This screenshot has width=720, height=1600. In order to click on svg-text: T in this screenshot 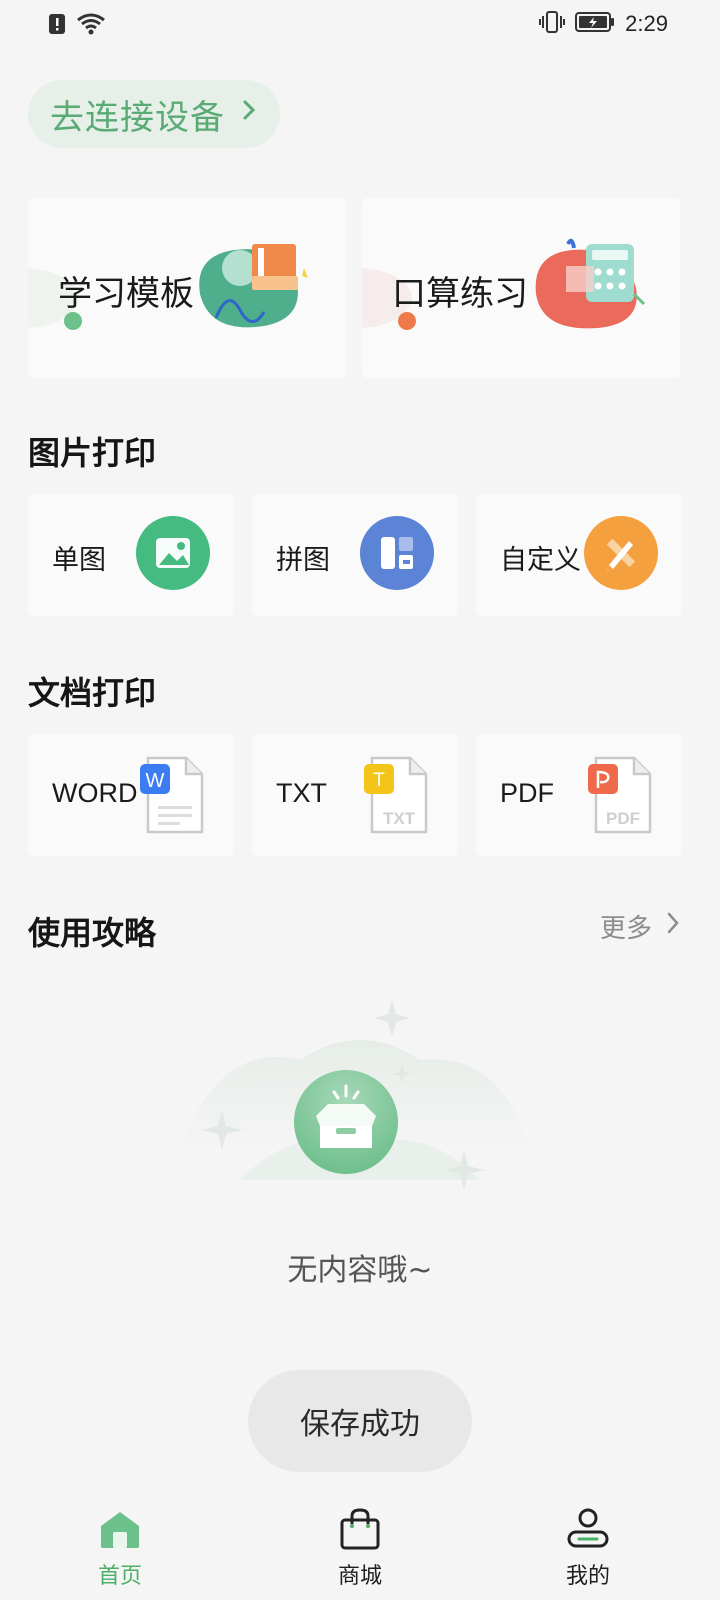, I will do `click(379, 780)`.